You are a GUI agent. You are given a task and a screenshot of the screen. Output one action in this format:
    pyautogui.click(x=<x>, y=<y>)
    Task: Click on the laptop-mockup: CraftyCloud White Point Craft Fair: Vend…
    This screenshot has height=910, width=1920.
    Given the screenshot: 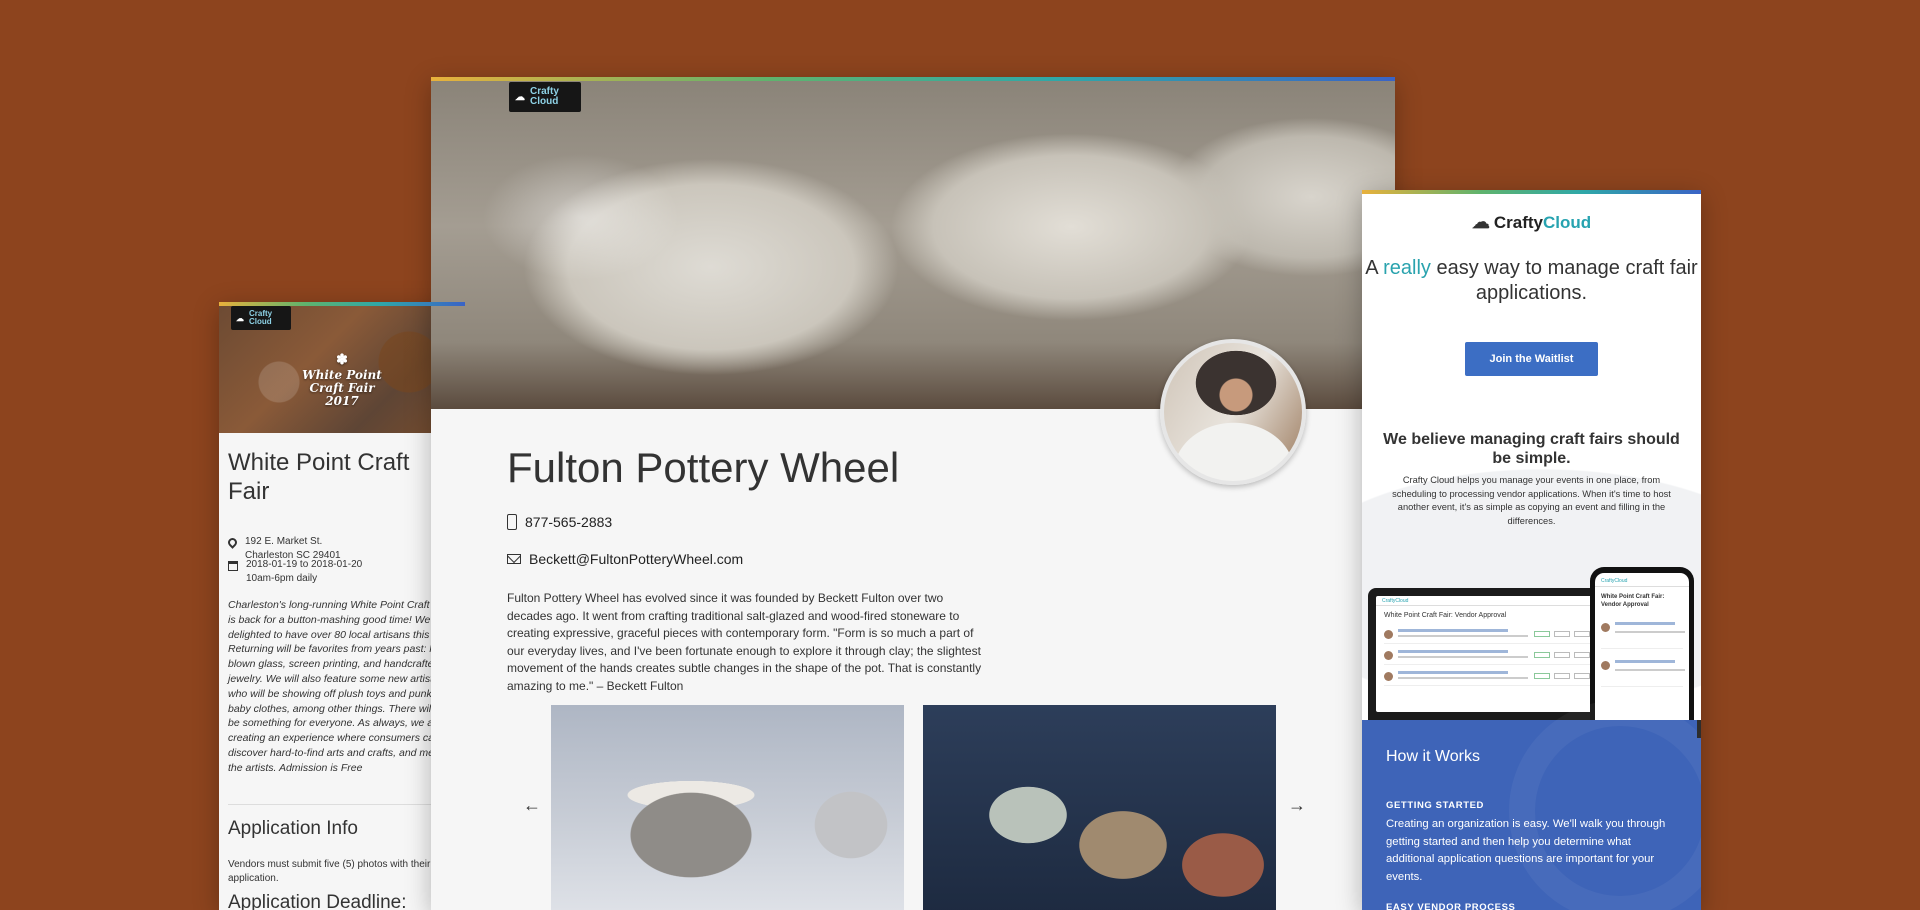 What is the action you would take?
    pyautogui.click(x=1488, y=654)
    